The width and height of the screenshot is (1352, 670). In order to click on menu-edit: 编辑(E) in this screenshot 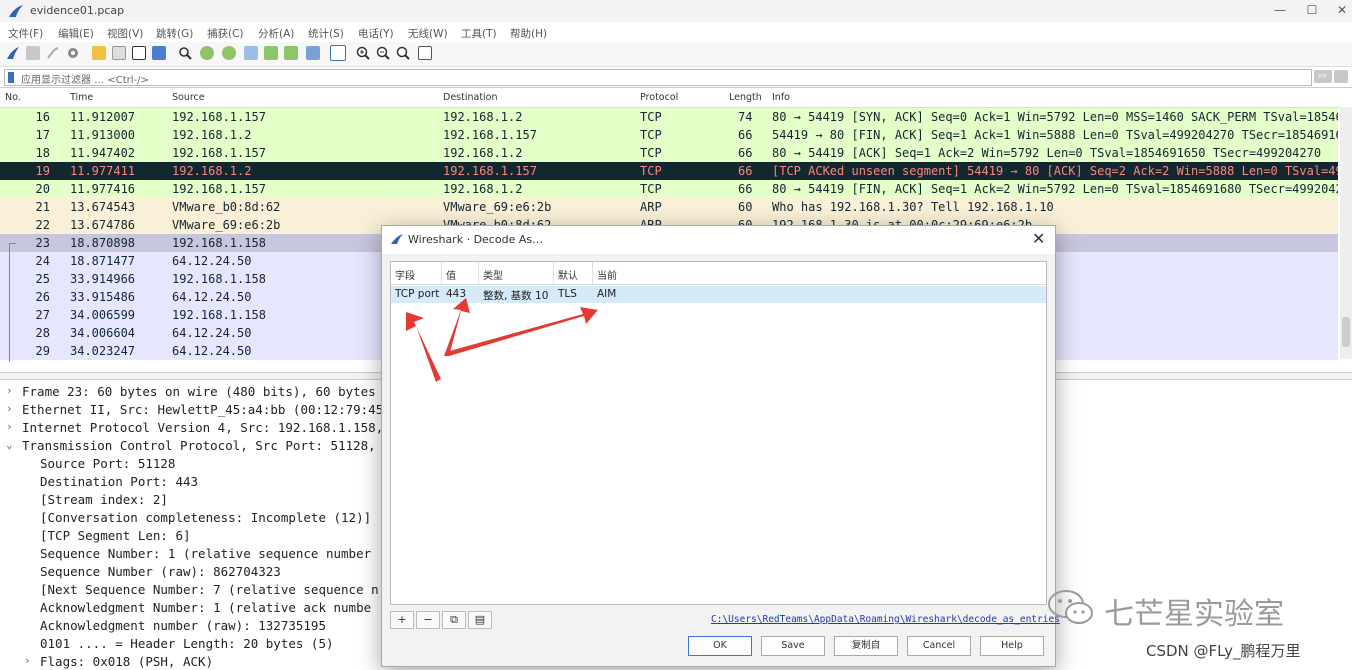, I will do `click(76, 33)`.